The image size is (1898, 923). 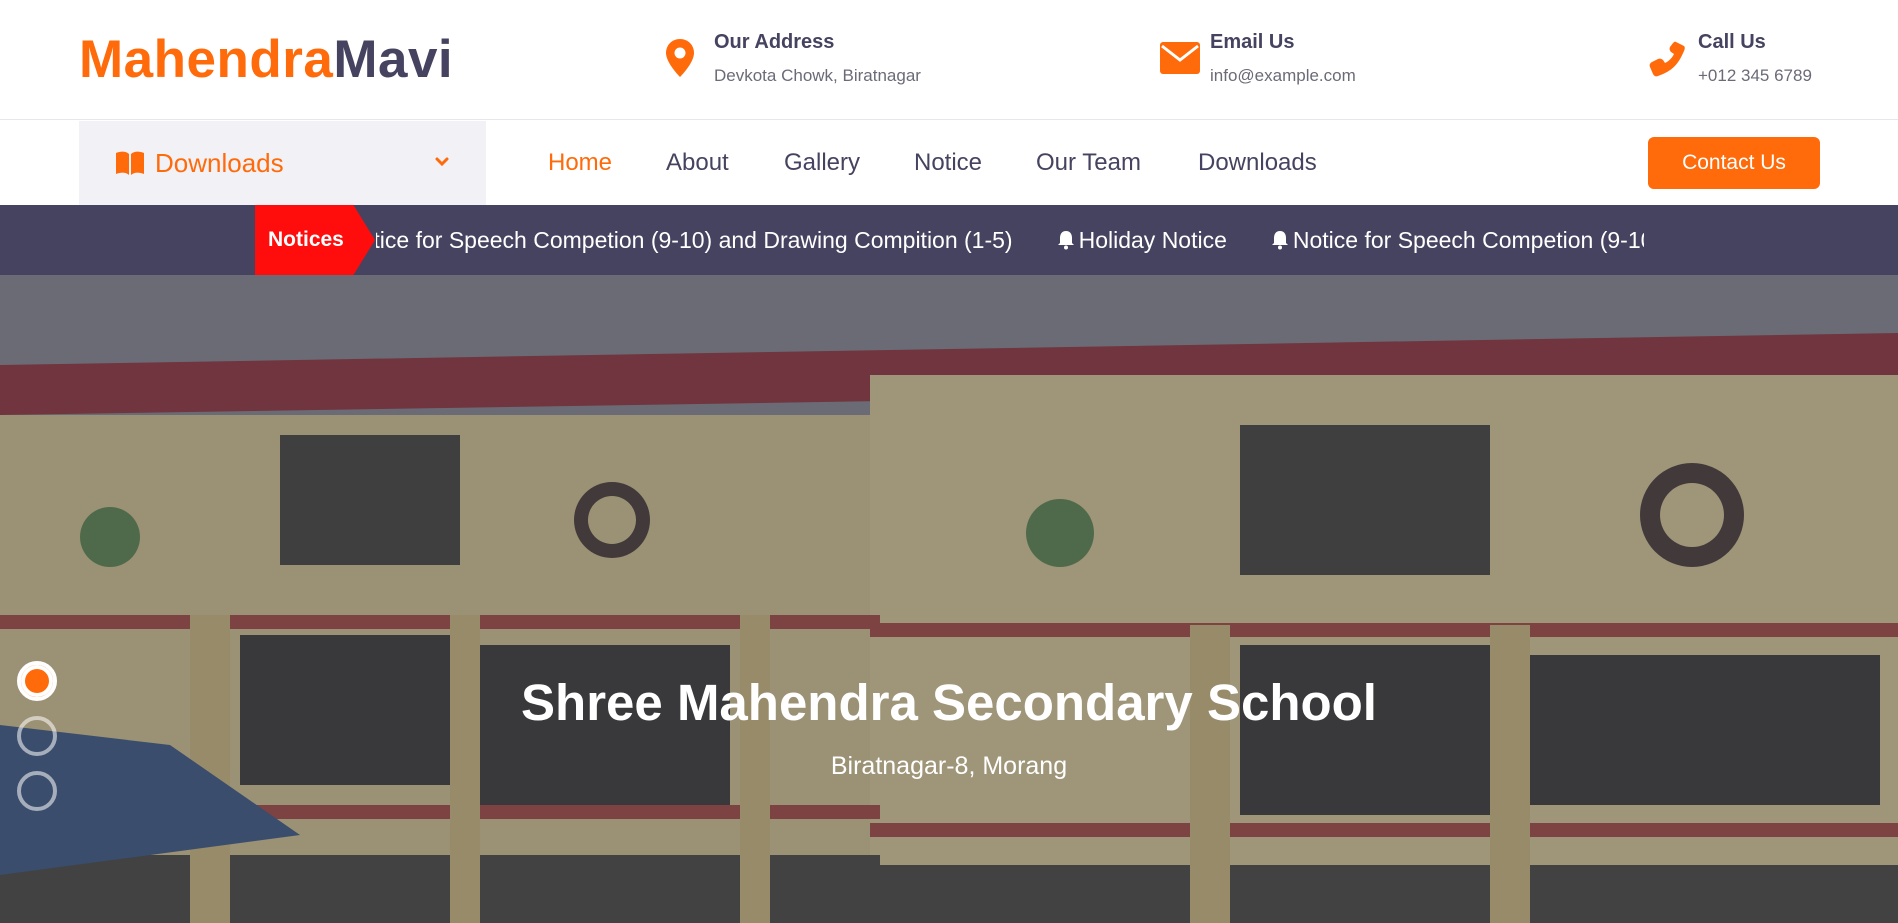 What do you see at coordinates (219, 163) in the screenshot?
I see `downloads-dropdown-label: Downloads` at bounding box center [219, 163].